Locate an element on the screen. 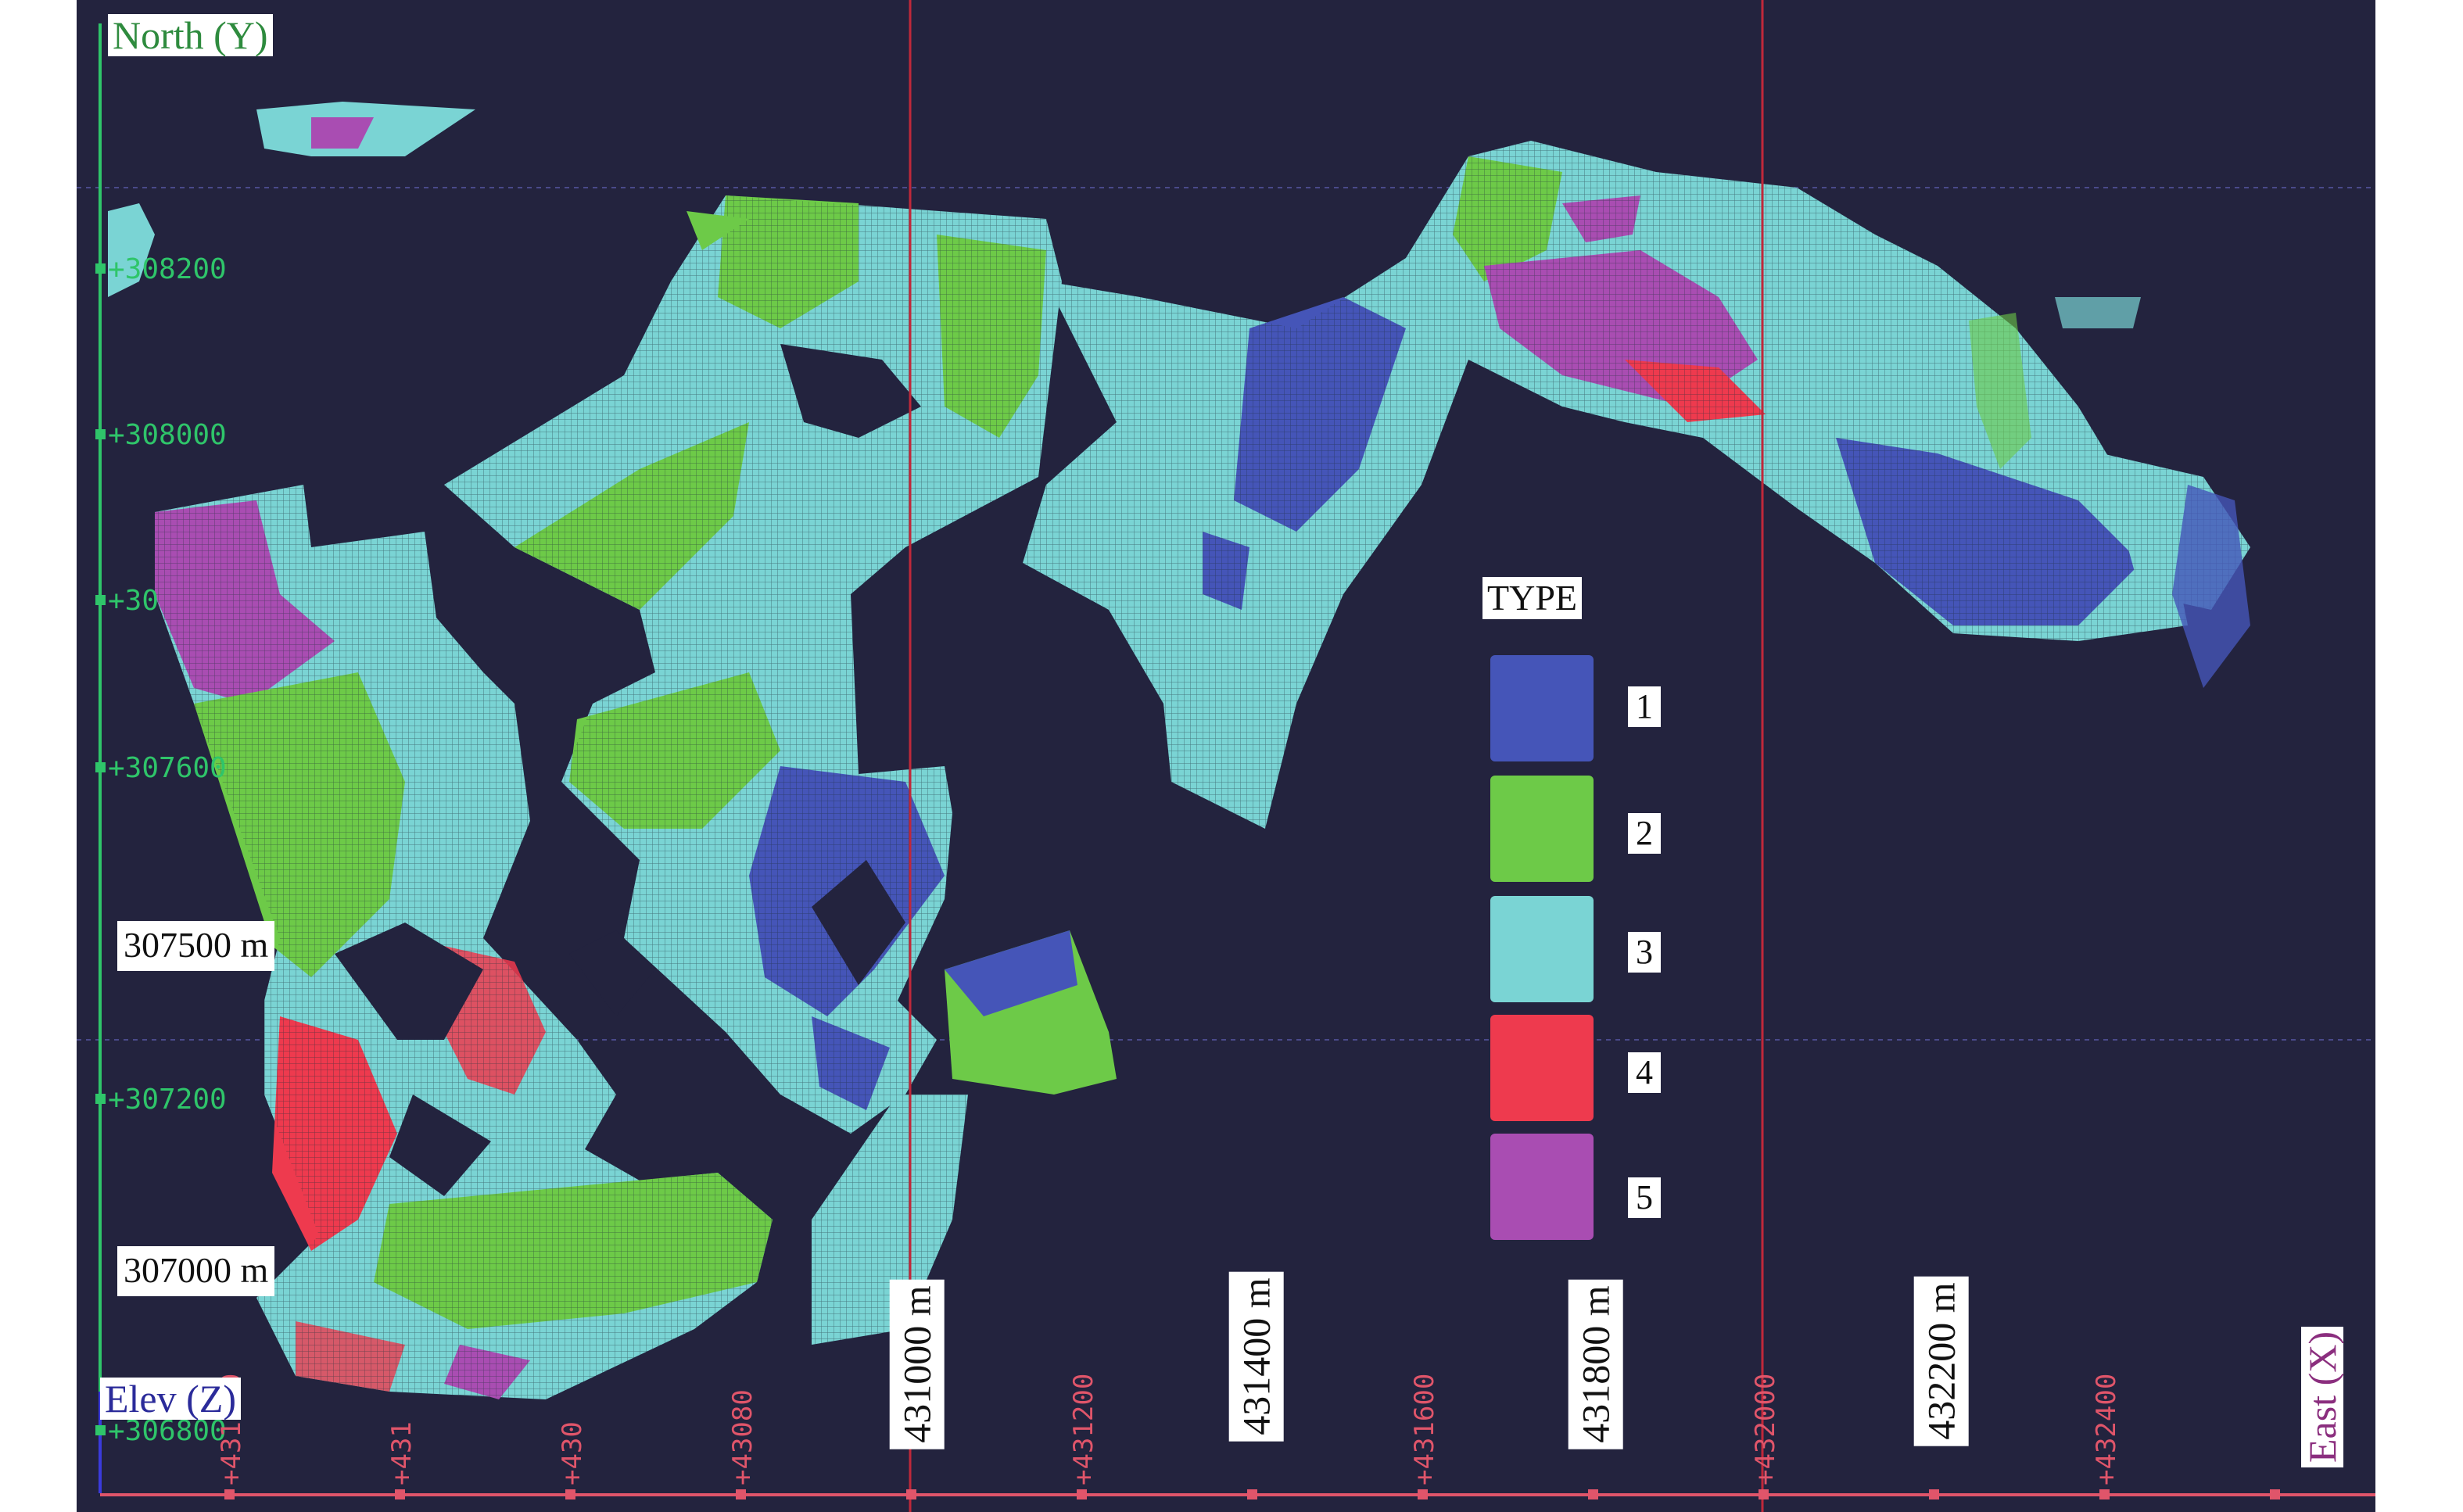 The image size is (2463, 1512). elev-axis-label: Elev (Z) is located at coordinates (170, 1399).